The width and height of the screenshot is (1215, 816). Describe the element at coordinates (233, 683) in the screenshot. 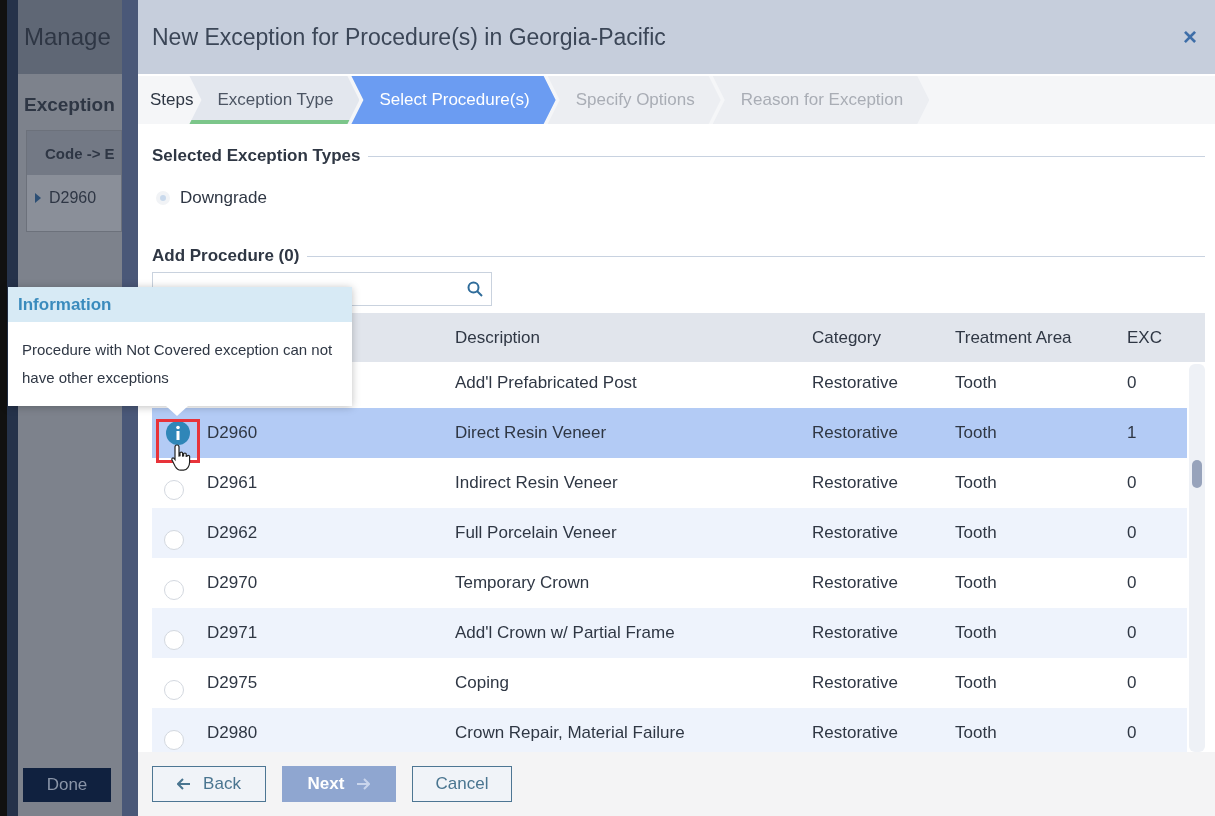

I see `table-cell-text: D2975` at that location.